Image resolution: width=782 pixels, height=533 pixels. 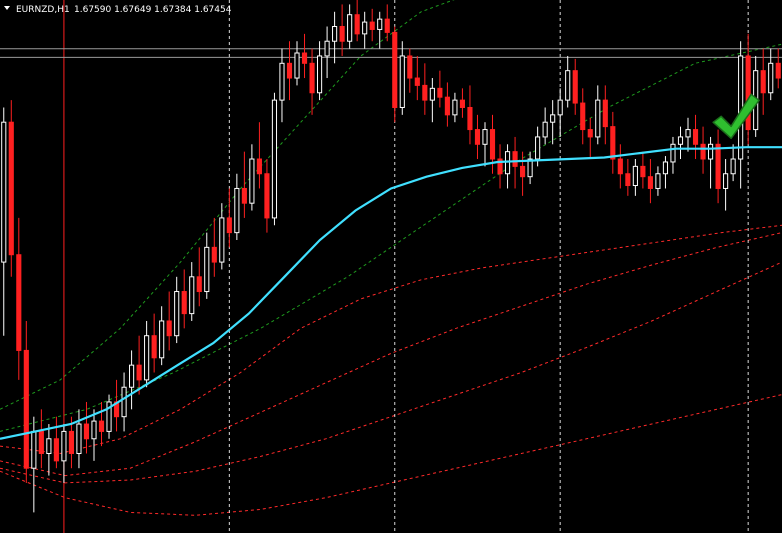 What do you see at coordinates (153, 10) in the screenshot?
I see `ohlc-label: 1.67590 1.67649 1.67384 1.67454` at bounding box center [153, 10].